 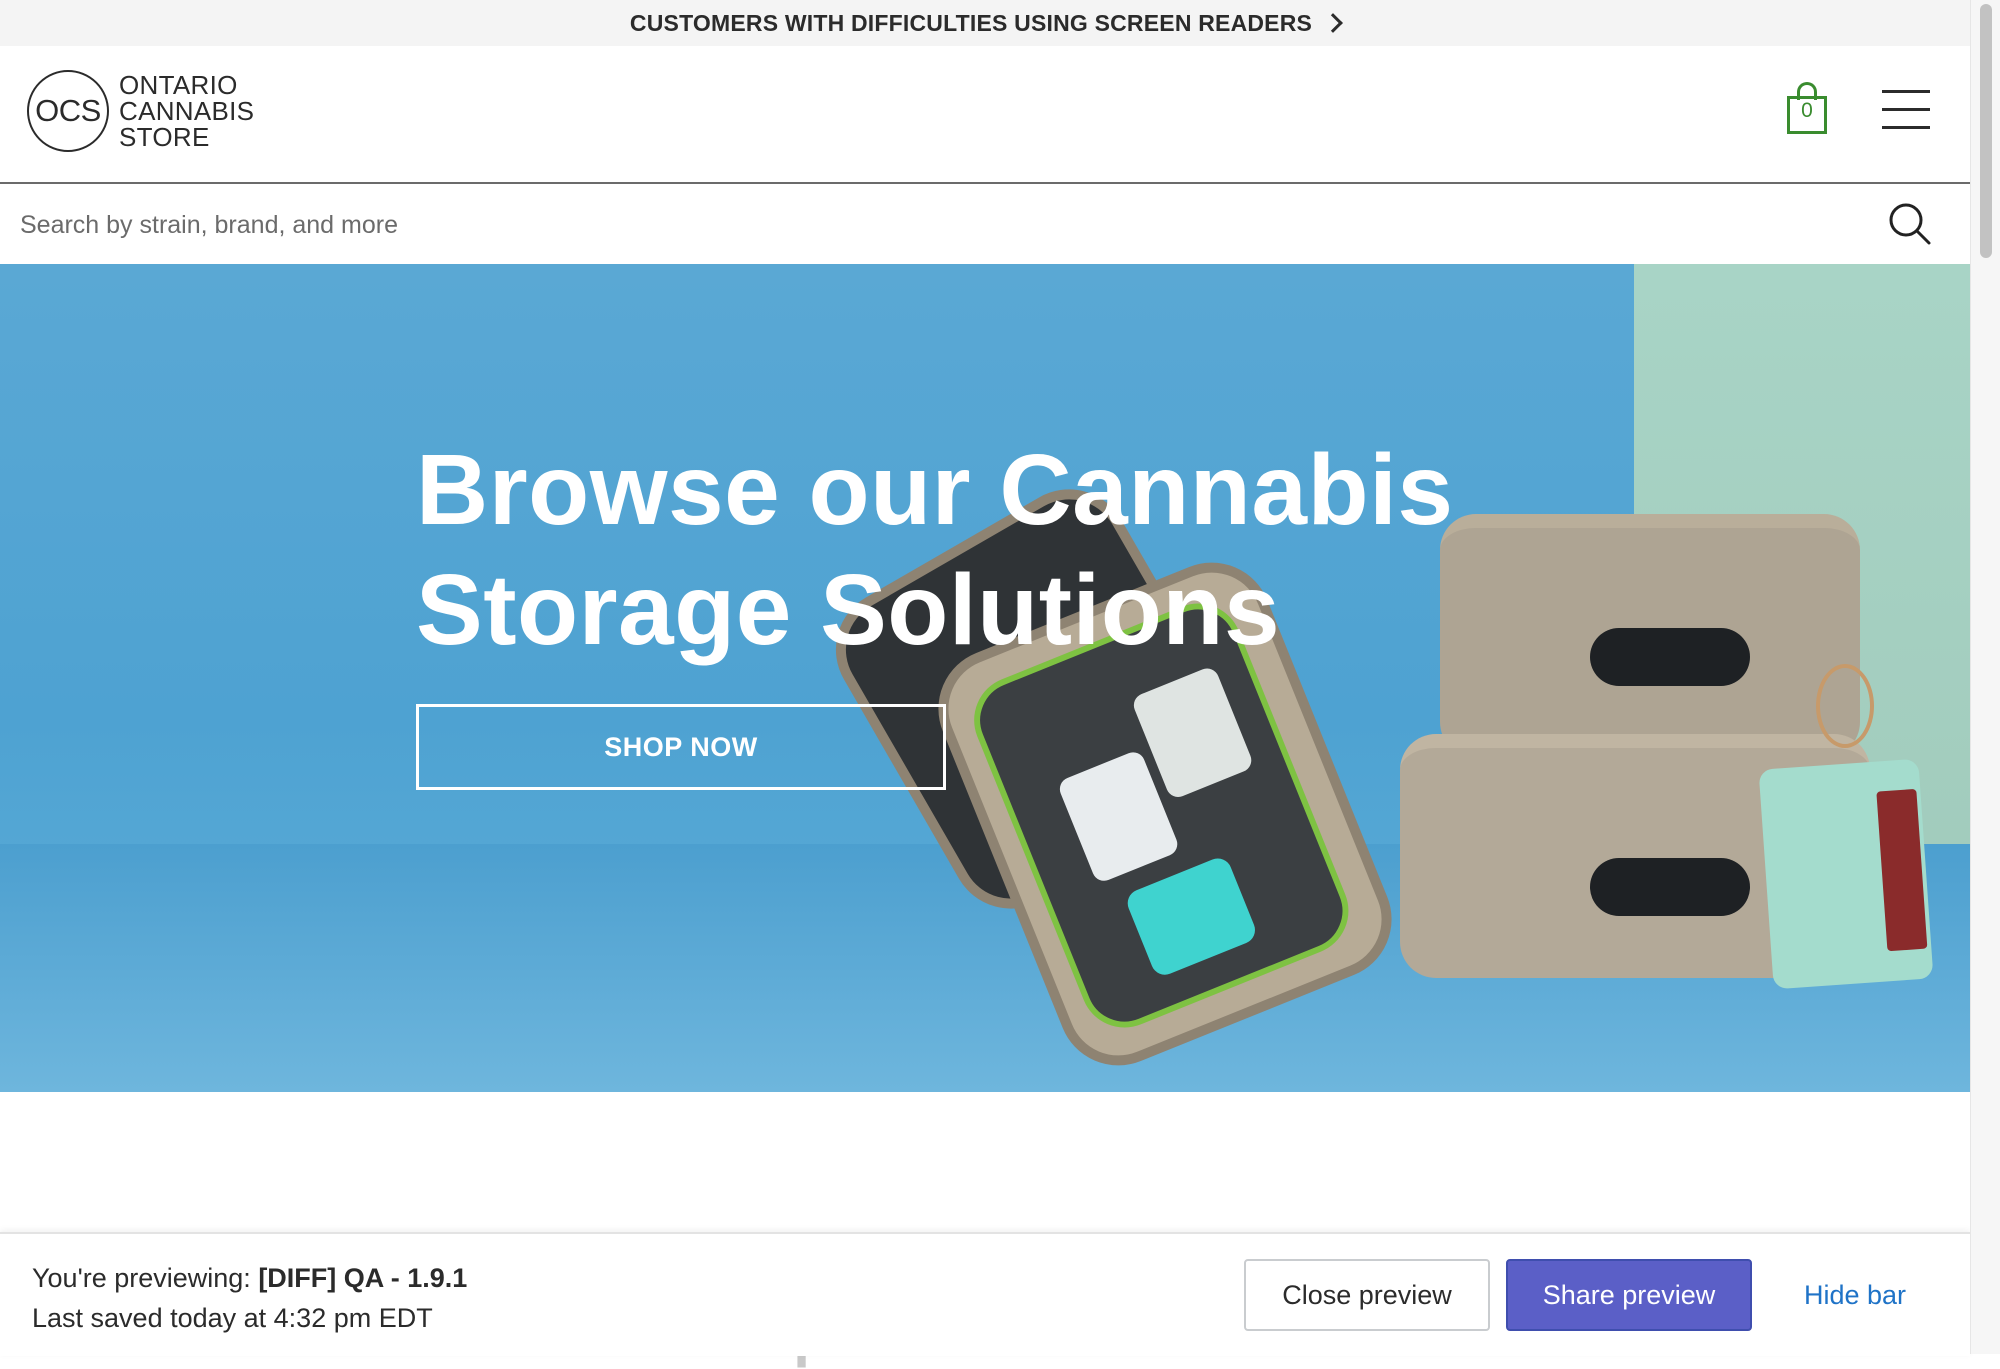 I want to click on logo-wordmark: ONTARIO CANNABIS STORE, so click(x=186, y=111).